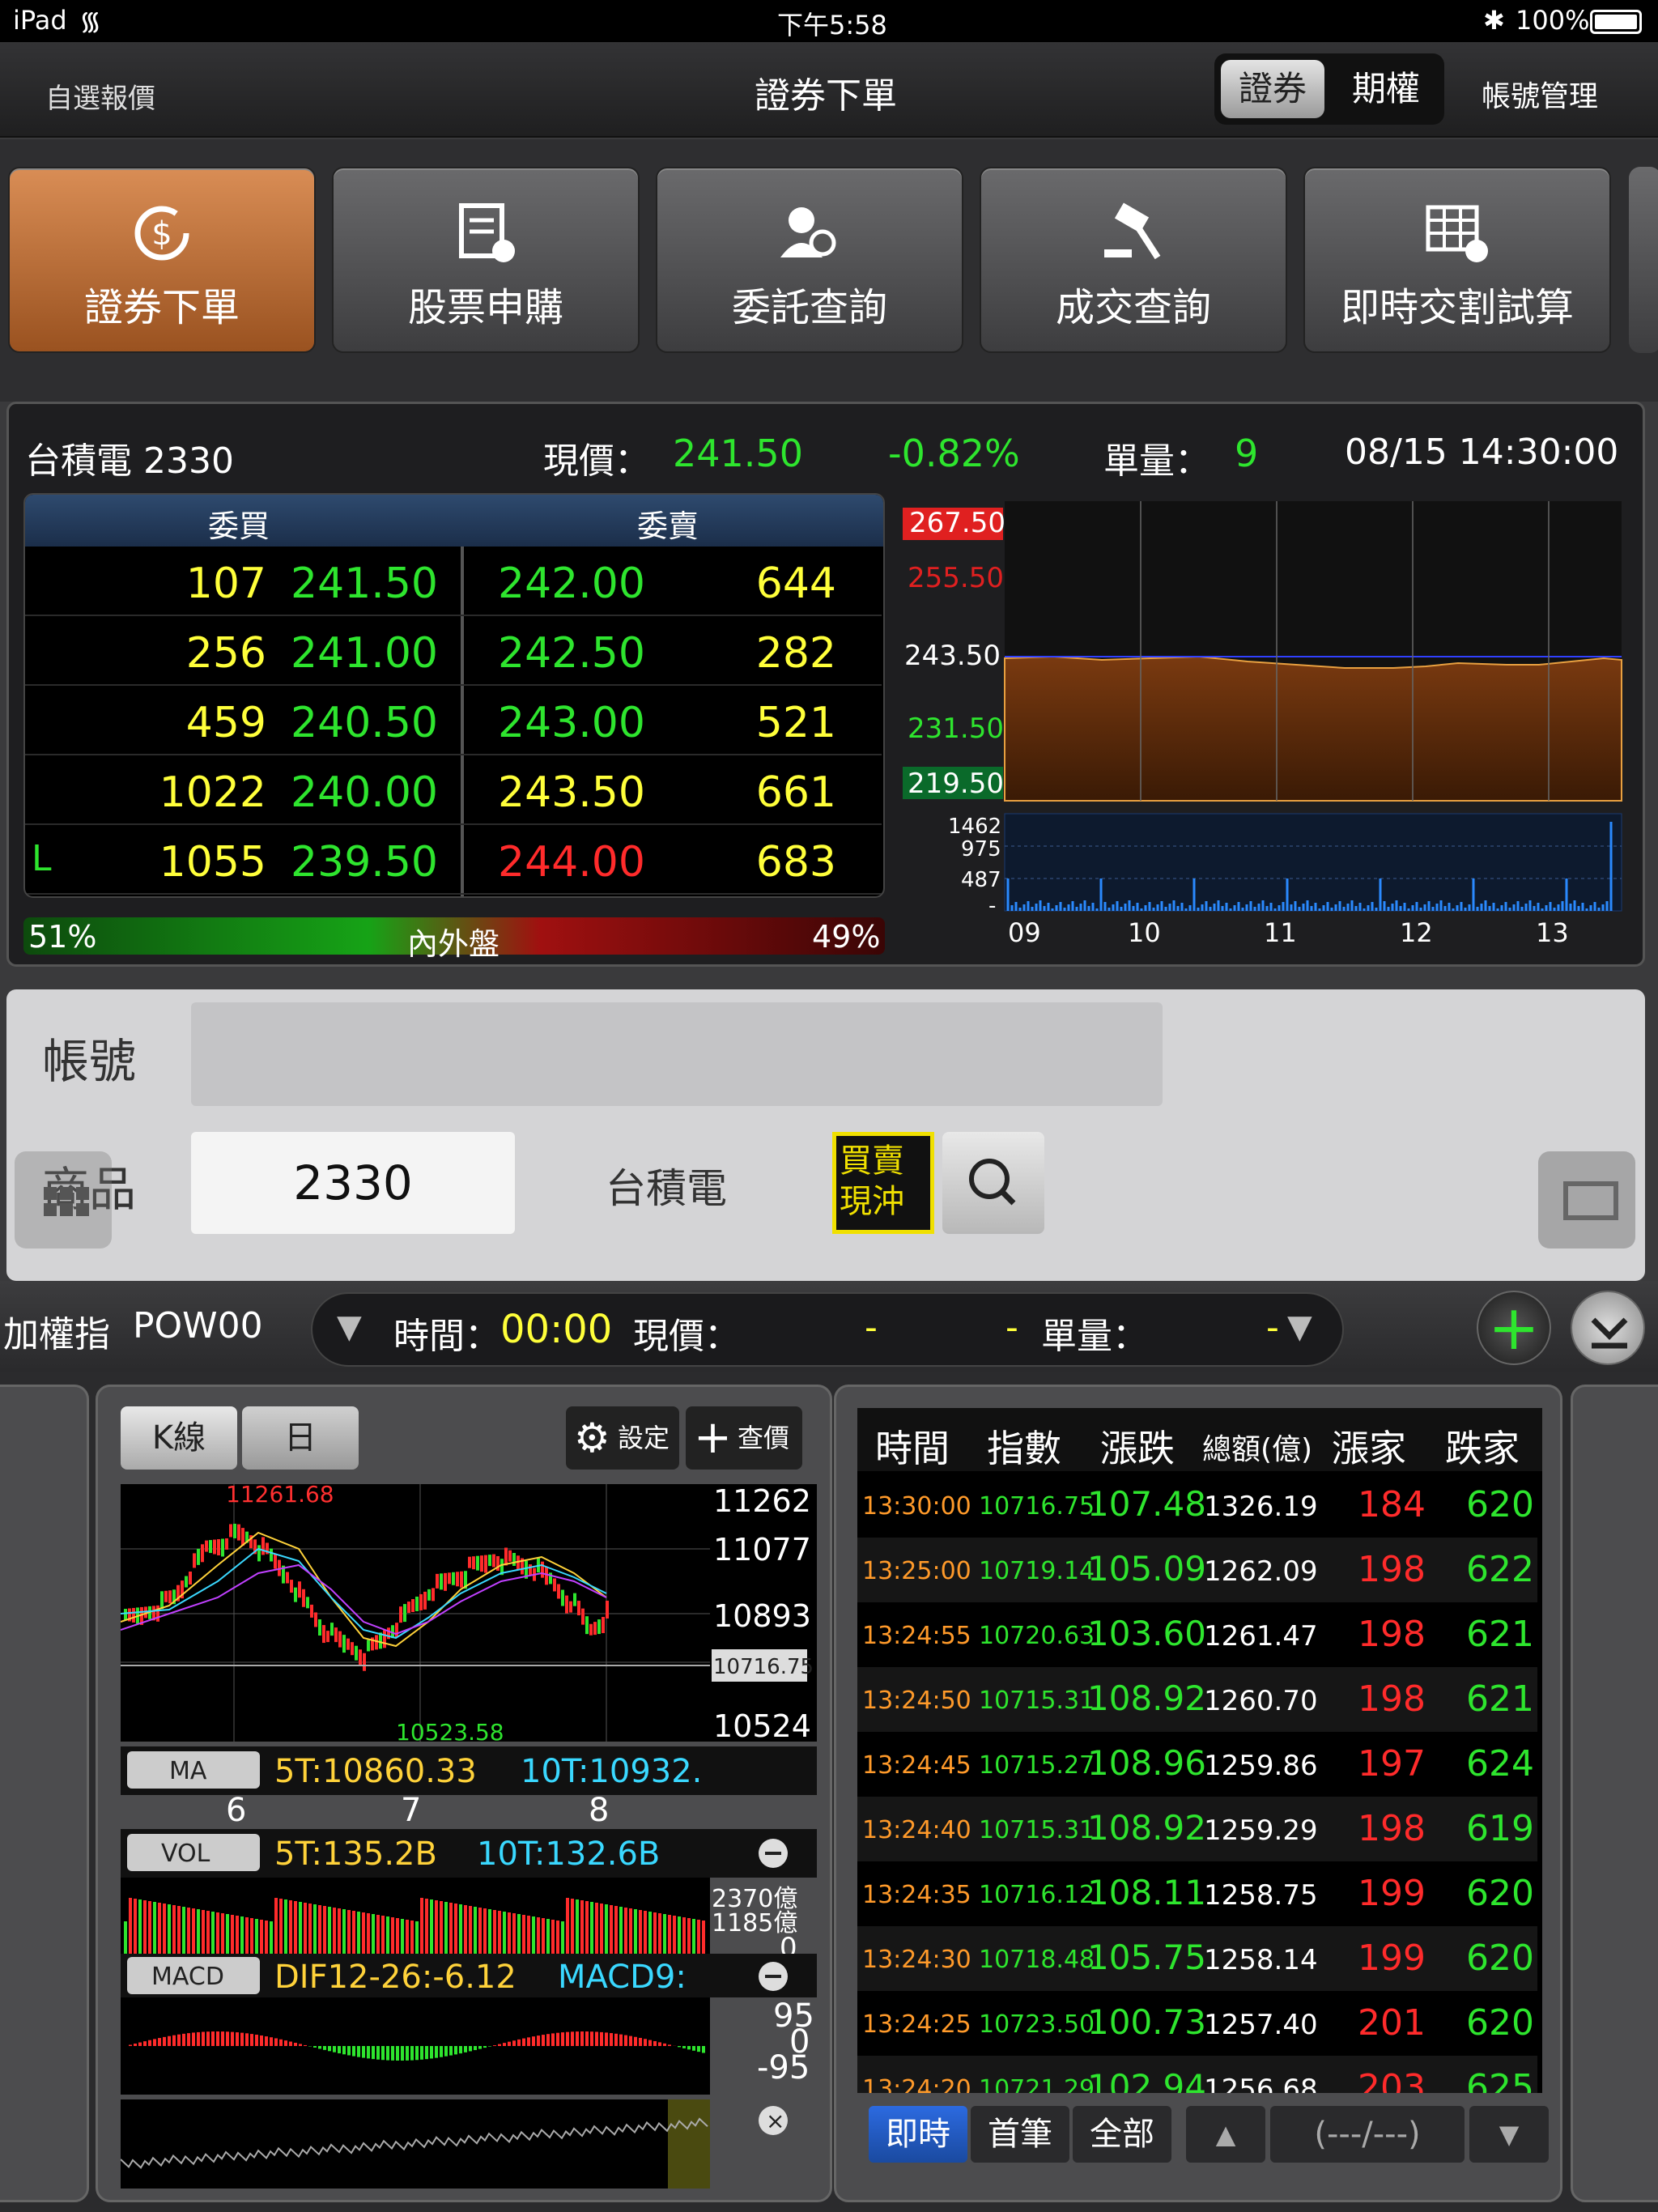  What do you see at coordinates (162, 260) in the screenshot?
I see `func-order-button: $ 證券下單` at bounding box center [162, 260].